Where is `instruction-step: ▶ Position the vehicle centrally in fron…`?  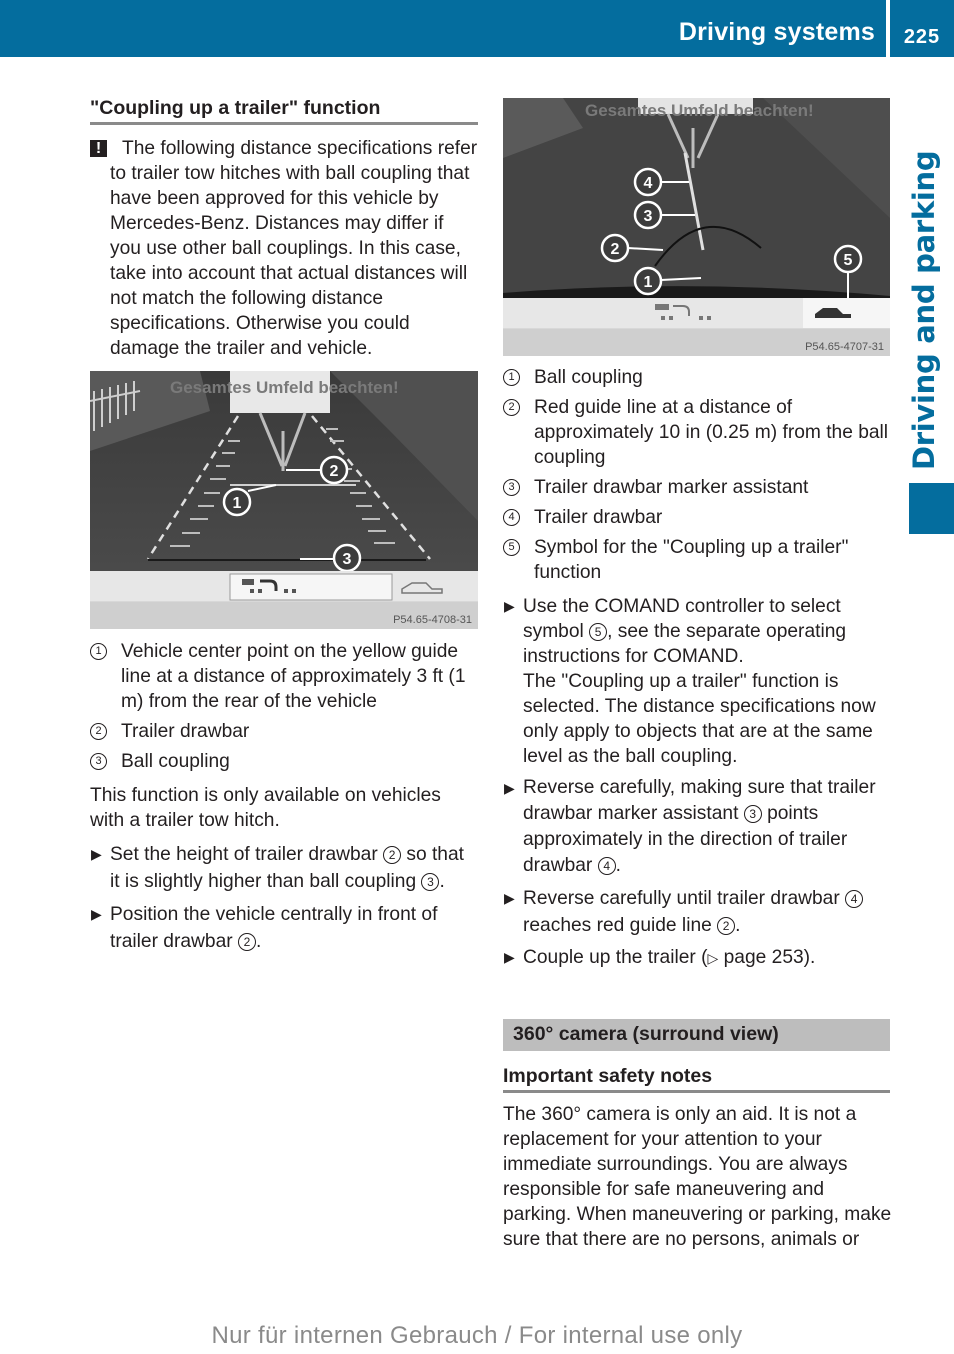 instruction-step: ▶ Position the vehicle centrally in fron… is located at coordinates (284, 928).